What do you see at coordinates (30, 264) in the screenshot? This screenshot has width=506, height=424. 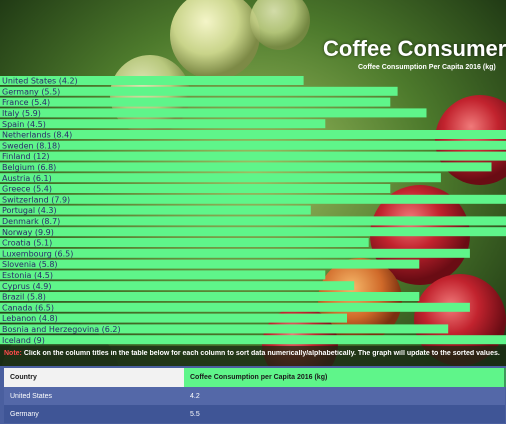 I see `bar-label: Slovenia (5.8)` at bounding box center [30, 264].